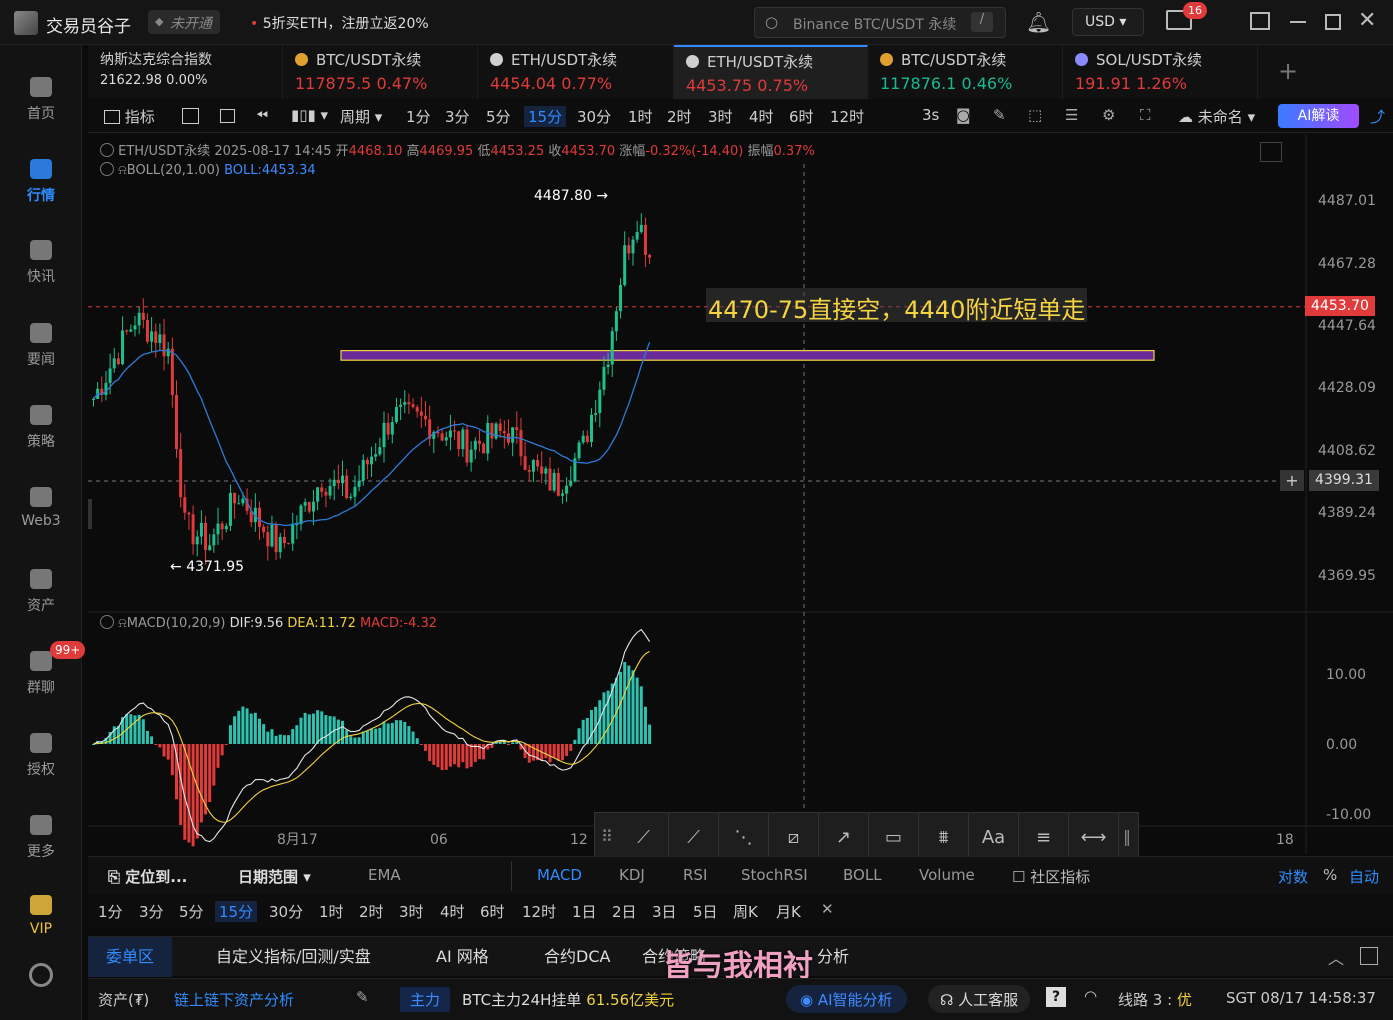 Image resolution: width=1393 pixels, height=1020 pixels. Describe the element at coordinates (418, 116) in the screenshot. I see `interval-0: 1分` at that location.